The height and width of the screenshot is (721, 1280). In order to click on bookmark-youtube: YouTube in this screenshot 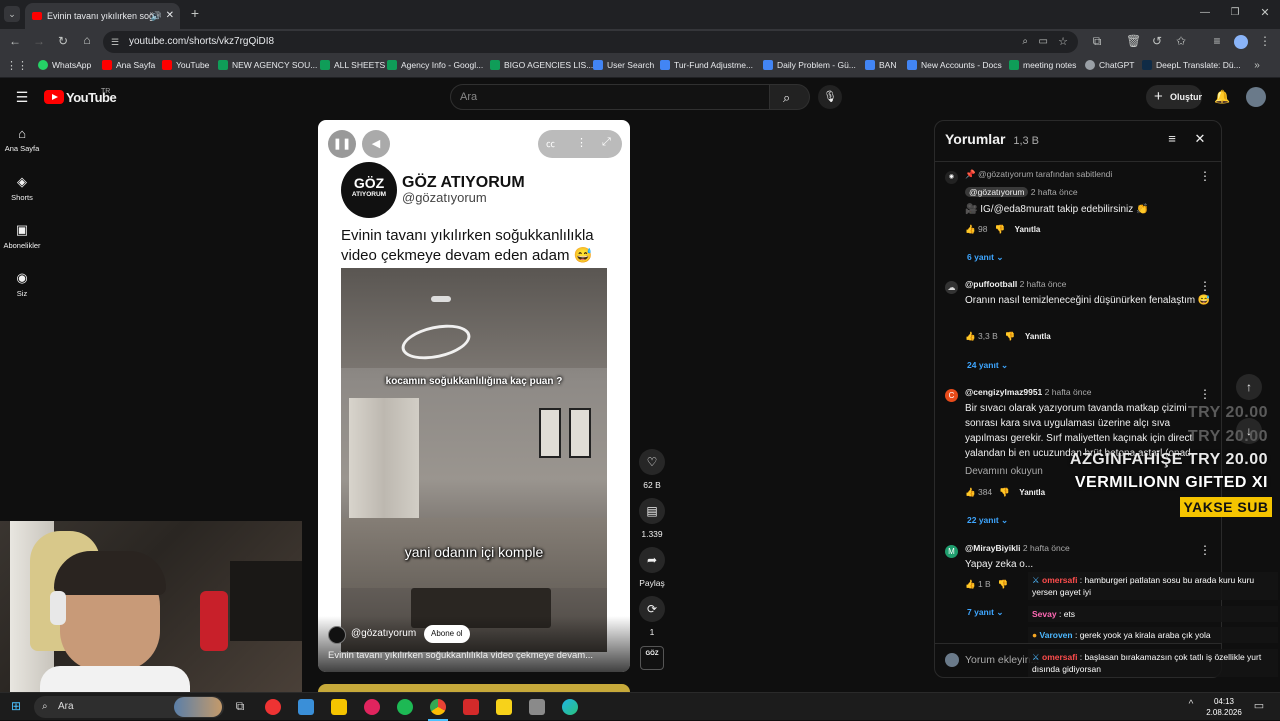, I will do `click(185, 65)`.